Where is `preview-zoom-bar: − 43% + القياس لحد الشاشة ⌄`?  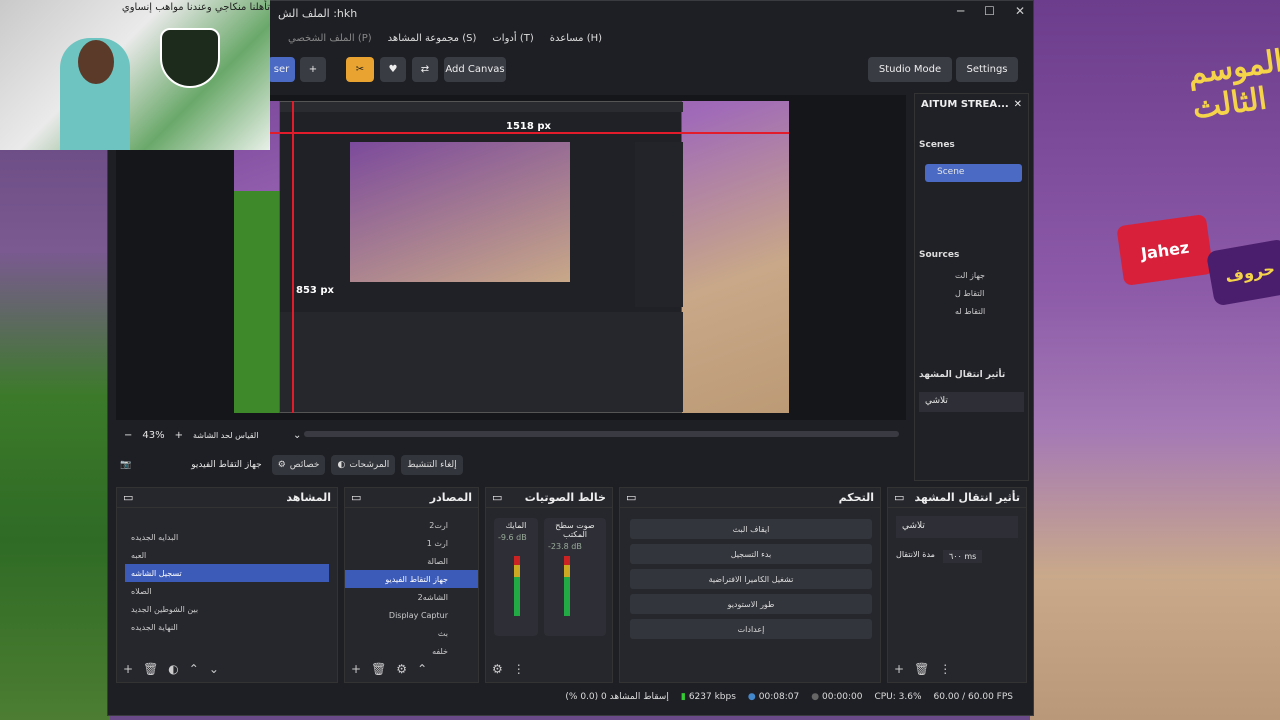 preview-zoom-bar: − 43% + القياس لحد الشاشة ⌄ is located at coordinates (511, 435).